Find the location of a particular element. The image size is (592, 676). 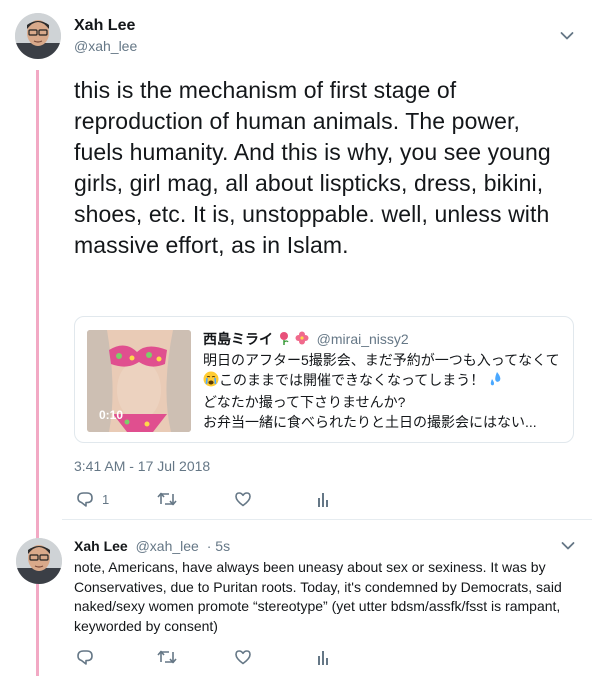

quoted-author-handle: @mirai_nissy2 is located at coordinates (363, 339).